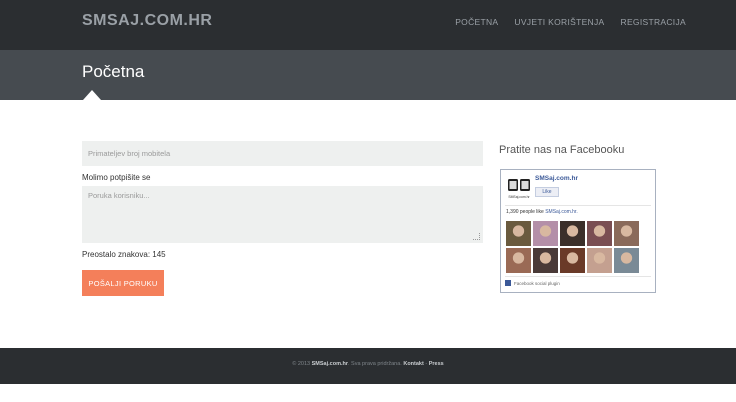  Describe the element at coordinates (123, 283) in the screenshot. I see `send-message-button: POŠALJI PORUKU` at that location.